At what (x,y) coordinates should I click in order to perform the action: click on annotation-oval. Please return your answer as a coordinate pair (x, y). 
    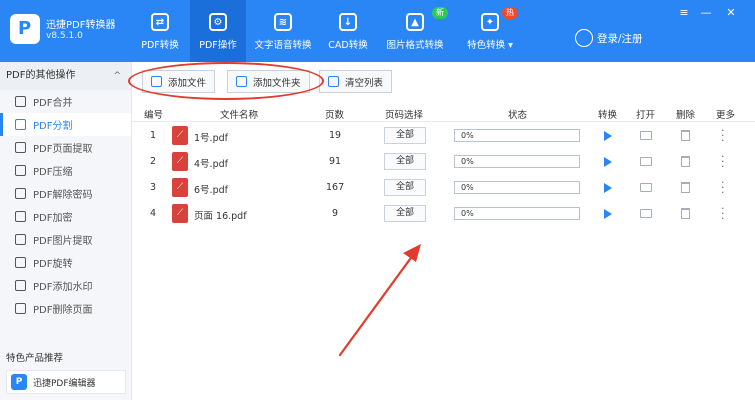
    Looking at the image, I should click on (226, 81).